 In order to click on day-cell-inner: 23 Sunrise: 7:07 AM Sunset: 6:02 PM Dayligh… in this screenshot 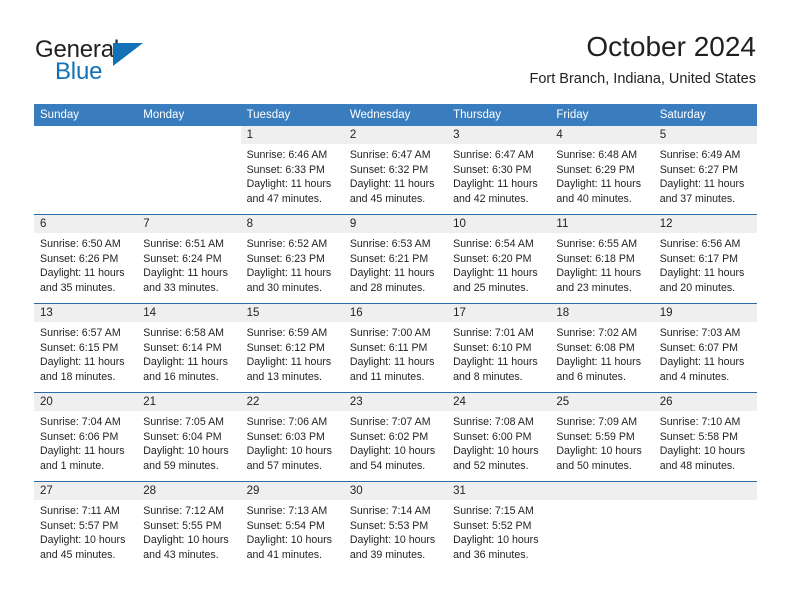, I will do `click(395, 437)`.